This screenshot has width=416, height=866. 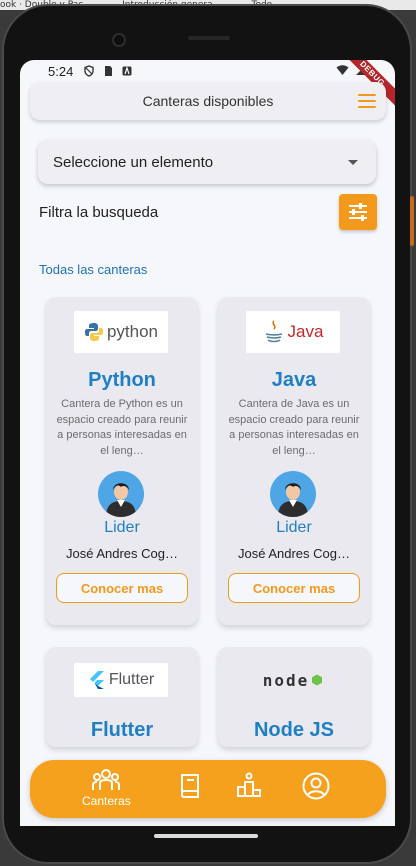 I want to click on group-icon, so click(x=106, y=779).